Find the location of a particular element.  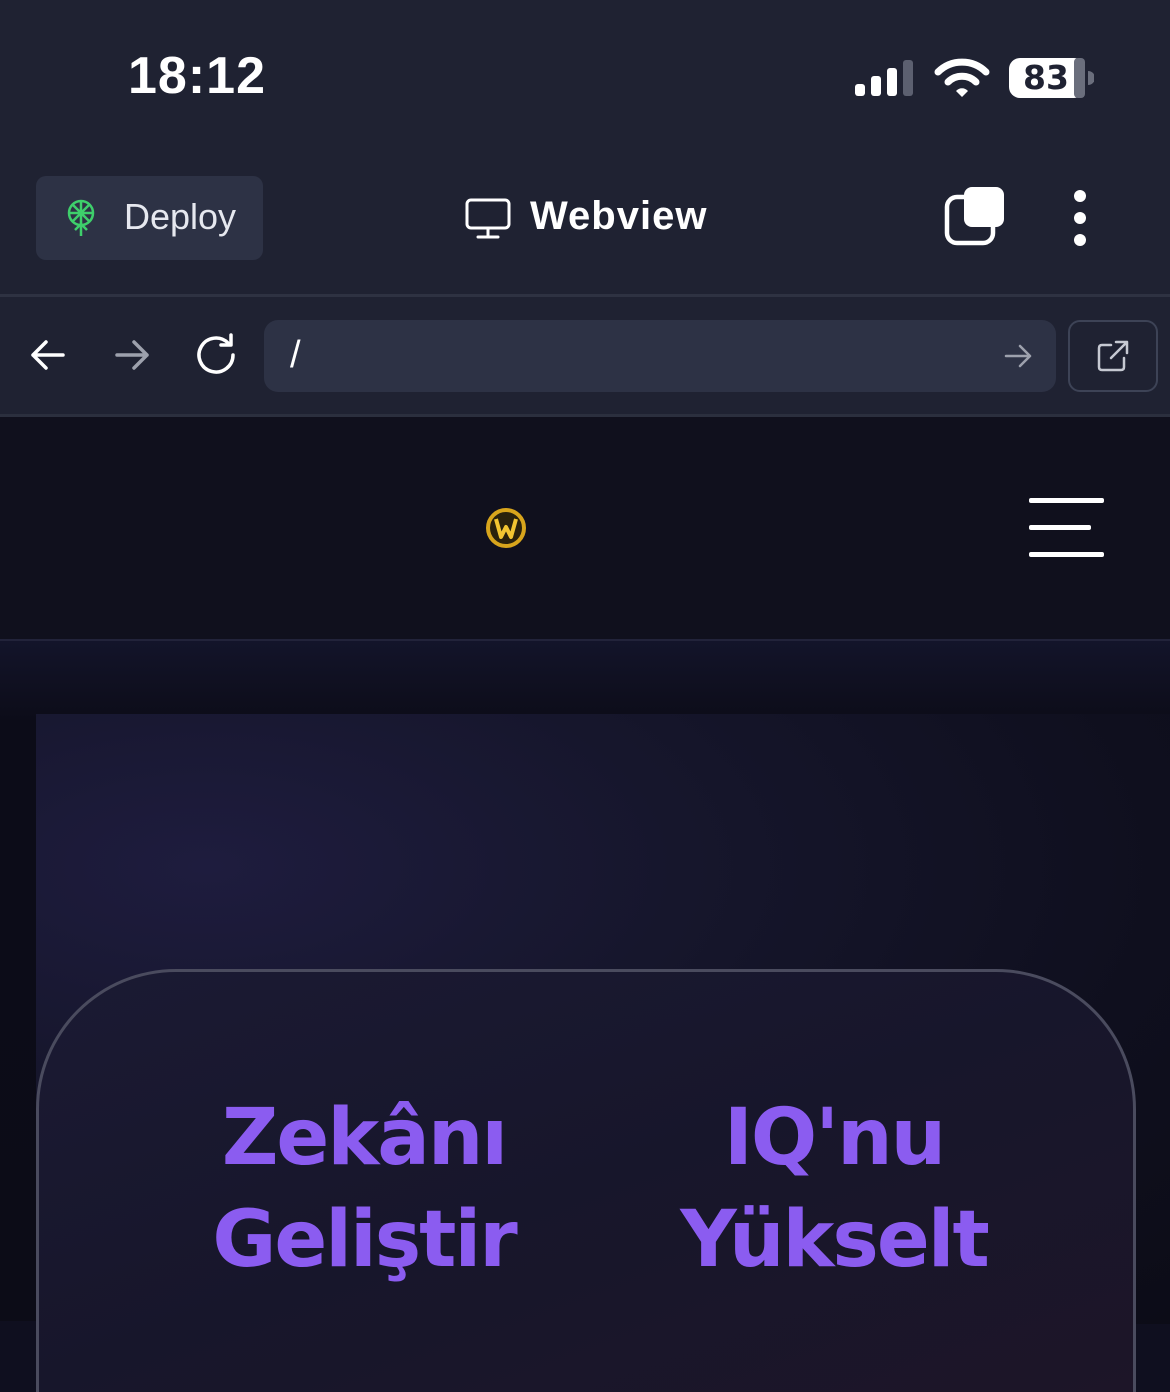

go-arrow-icon is located at coordinates (1018, 356).